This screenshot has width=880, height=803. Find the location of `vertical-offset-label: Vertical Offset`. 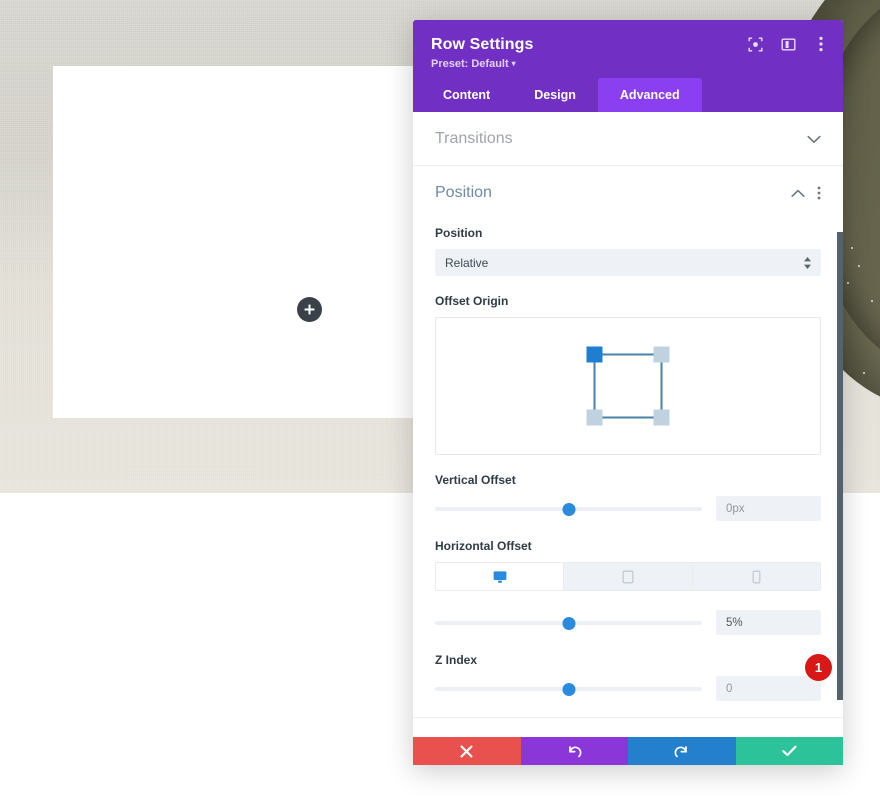

vertical-offset-label: Vertical Offset is located at coordinates (475, 480).